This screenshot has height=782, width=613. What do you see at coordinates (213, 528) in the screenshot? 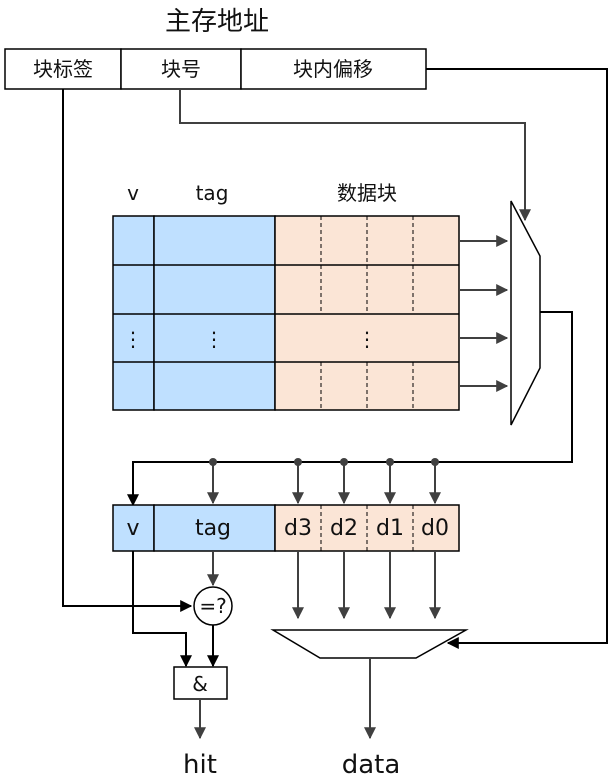
I see `selected-tag: tag` at bounding box center [213, 528].